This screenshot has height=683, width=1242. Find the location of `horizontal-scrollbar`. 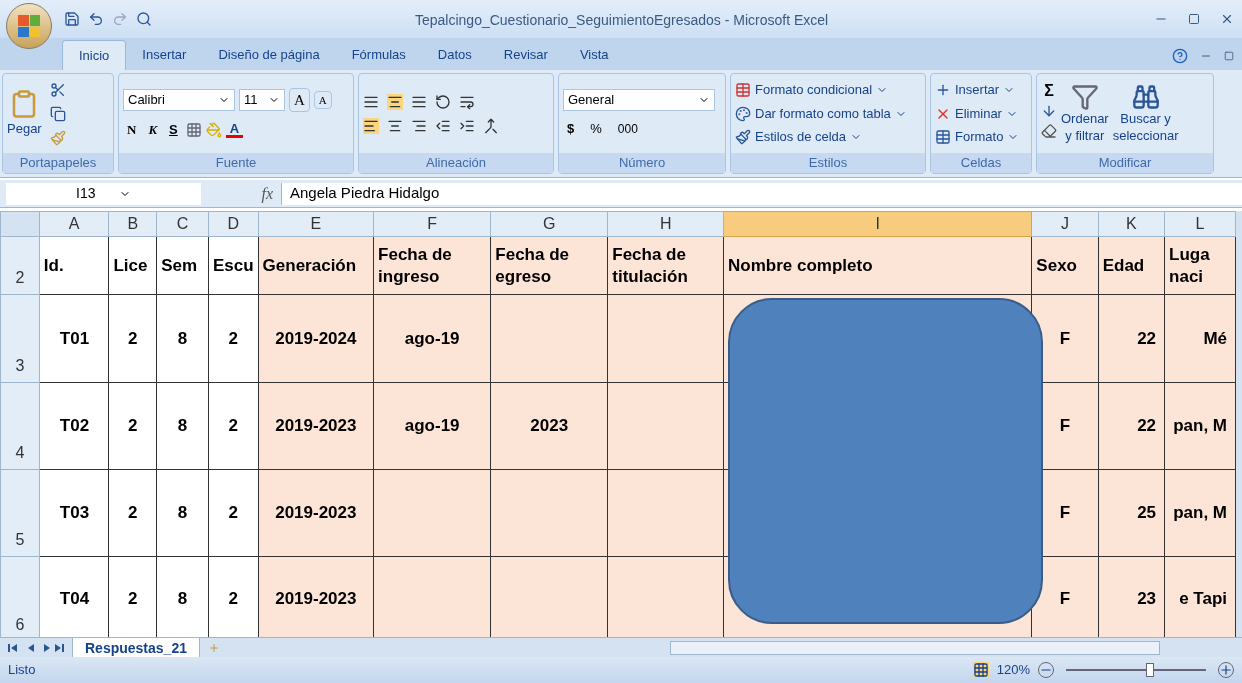

horizontal-scrollbar is located at coordinates (914, 647).